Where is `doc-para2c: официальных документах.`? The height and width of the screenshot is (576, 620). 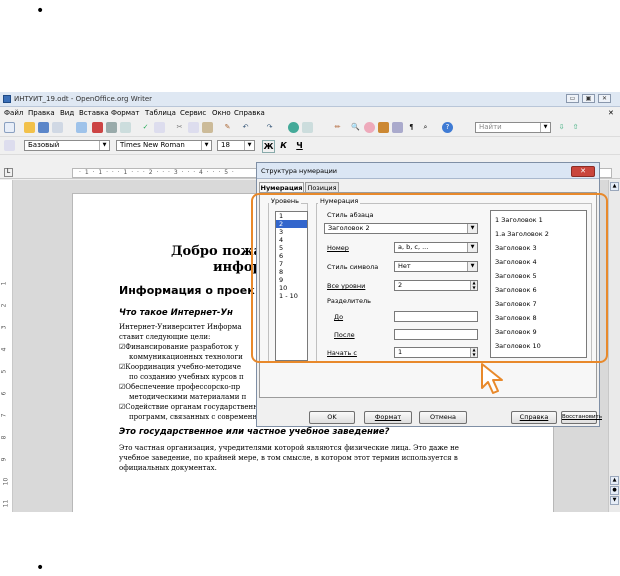 doc-para2c: официальных документах. is located at coordinates (168, 468).